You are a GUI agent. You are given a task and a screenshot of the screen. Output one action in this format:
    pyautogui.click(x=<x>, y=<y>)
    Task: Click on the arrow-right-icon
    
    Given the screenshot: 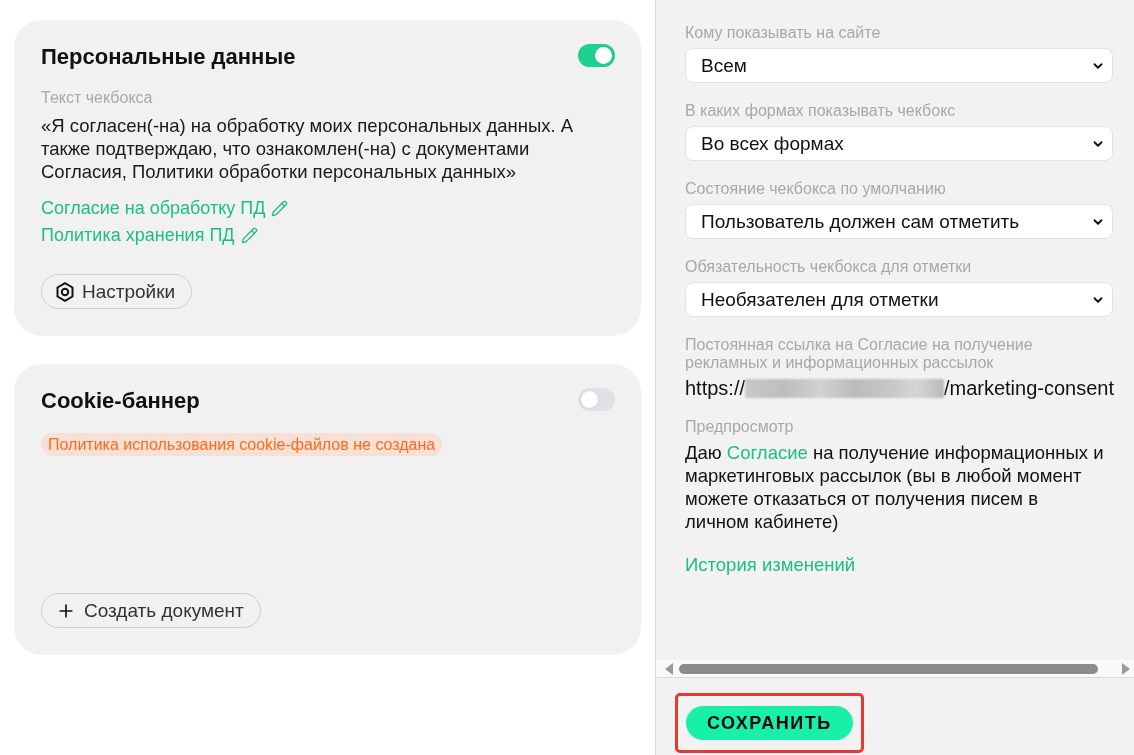 What is the action you would take?
    pyautogui.click(x=1126, y=668)
    